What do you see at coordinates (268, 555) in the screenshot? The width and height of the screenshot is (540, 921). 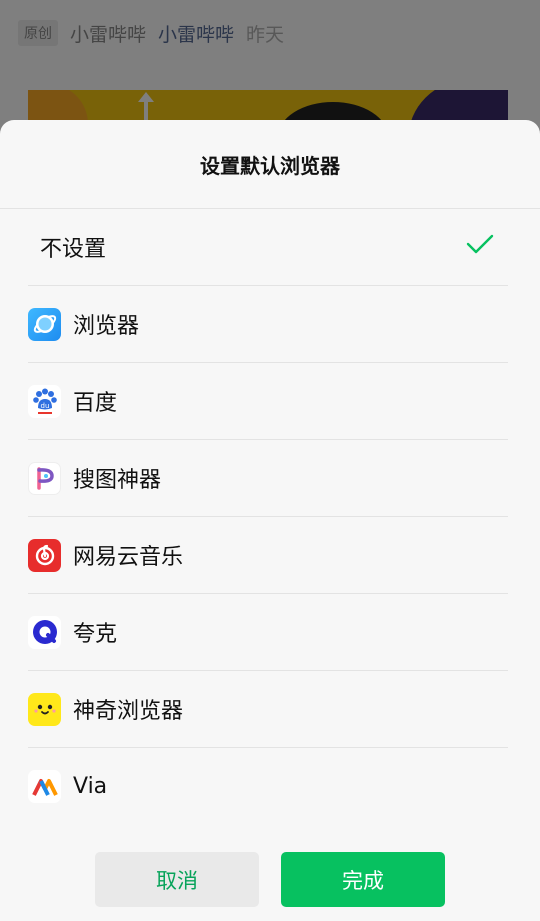 I see `option-netease-music: 网易云音乐` at bounding box center [268, 555].